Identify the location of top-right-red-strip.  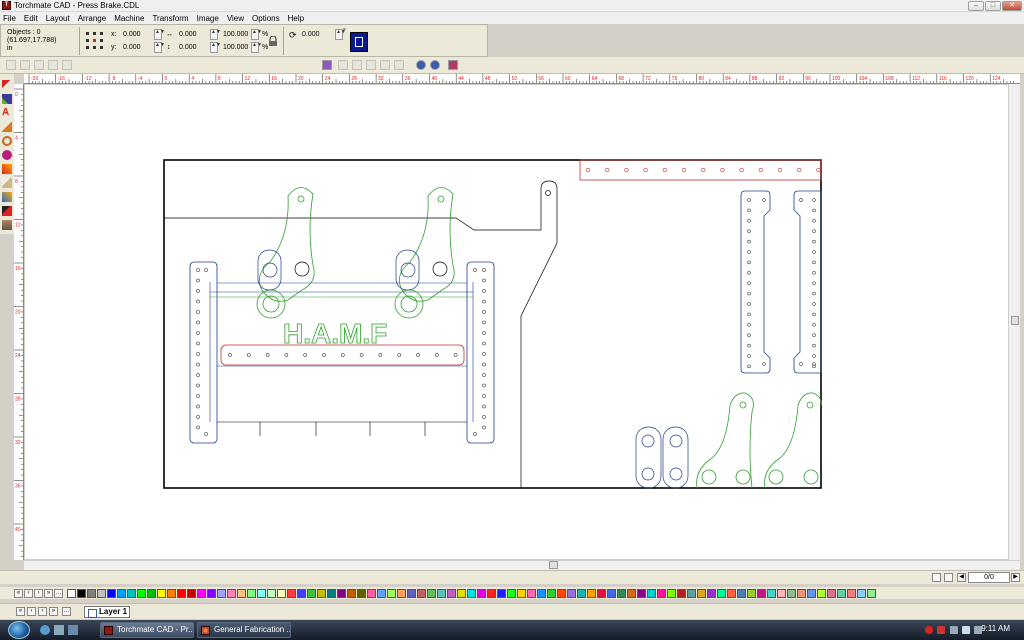
(700, 170).